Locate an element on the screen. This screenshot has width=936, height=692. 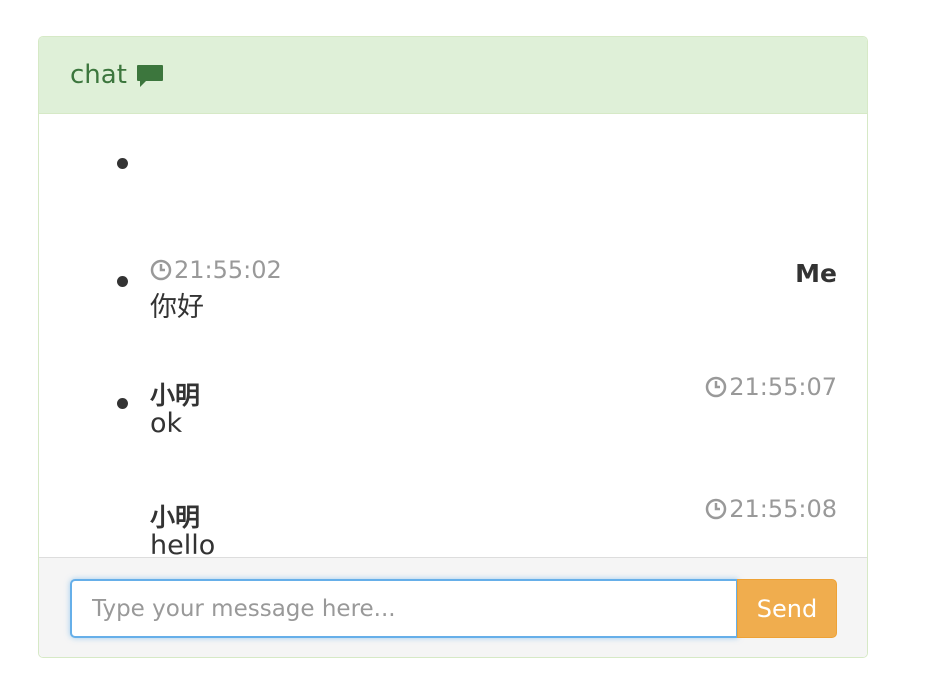
message-time: 21:55:02 is located at coordinates (216, 270).